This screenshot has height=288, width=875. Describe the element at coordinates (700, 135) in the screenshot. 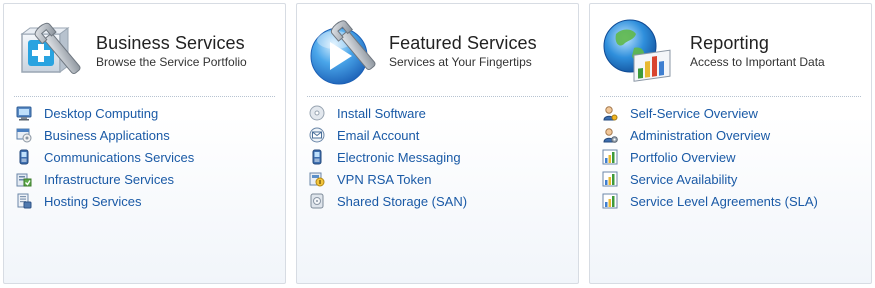

I see `administration-overview-link: Administration Overview` at that location.